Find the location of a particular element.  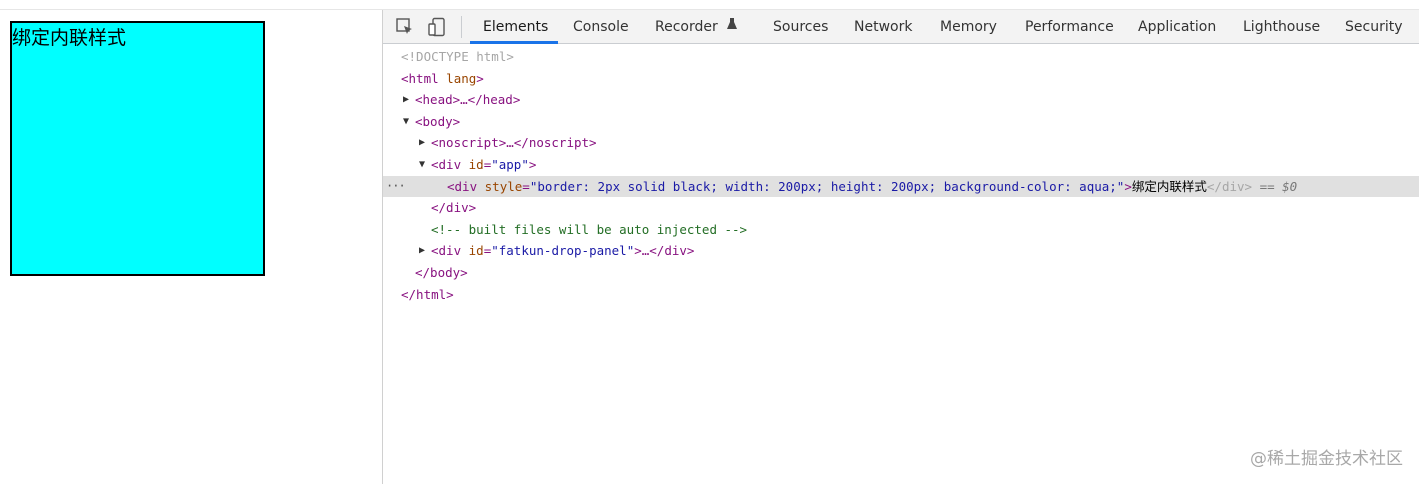

tab-application: Application is located at coordinates (1177, 27).